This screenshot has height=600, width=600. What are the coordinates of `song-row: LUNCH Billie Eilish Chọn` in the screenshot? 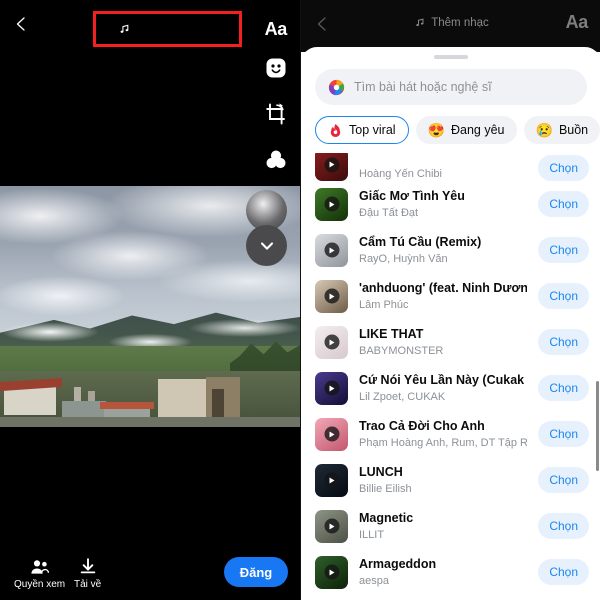 It's located at (450, 480).